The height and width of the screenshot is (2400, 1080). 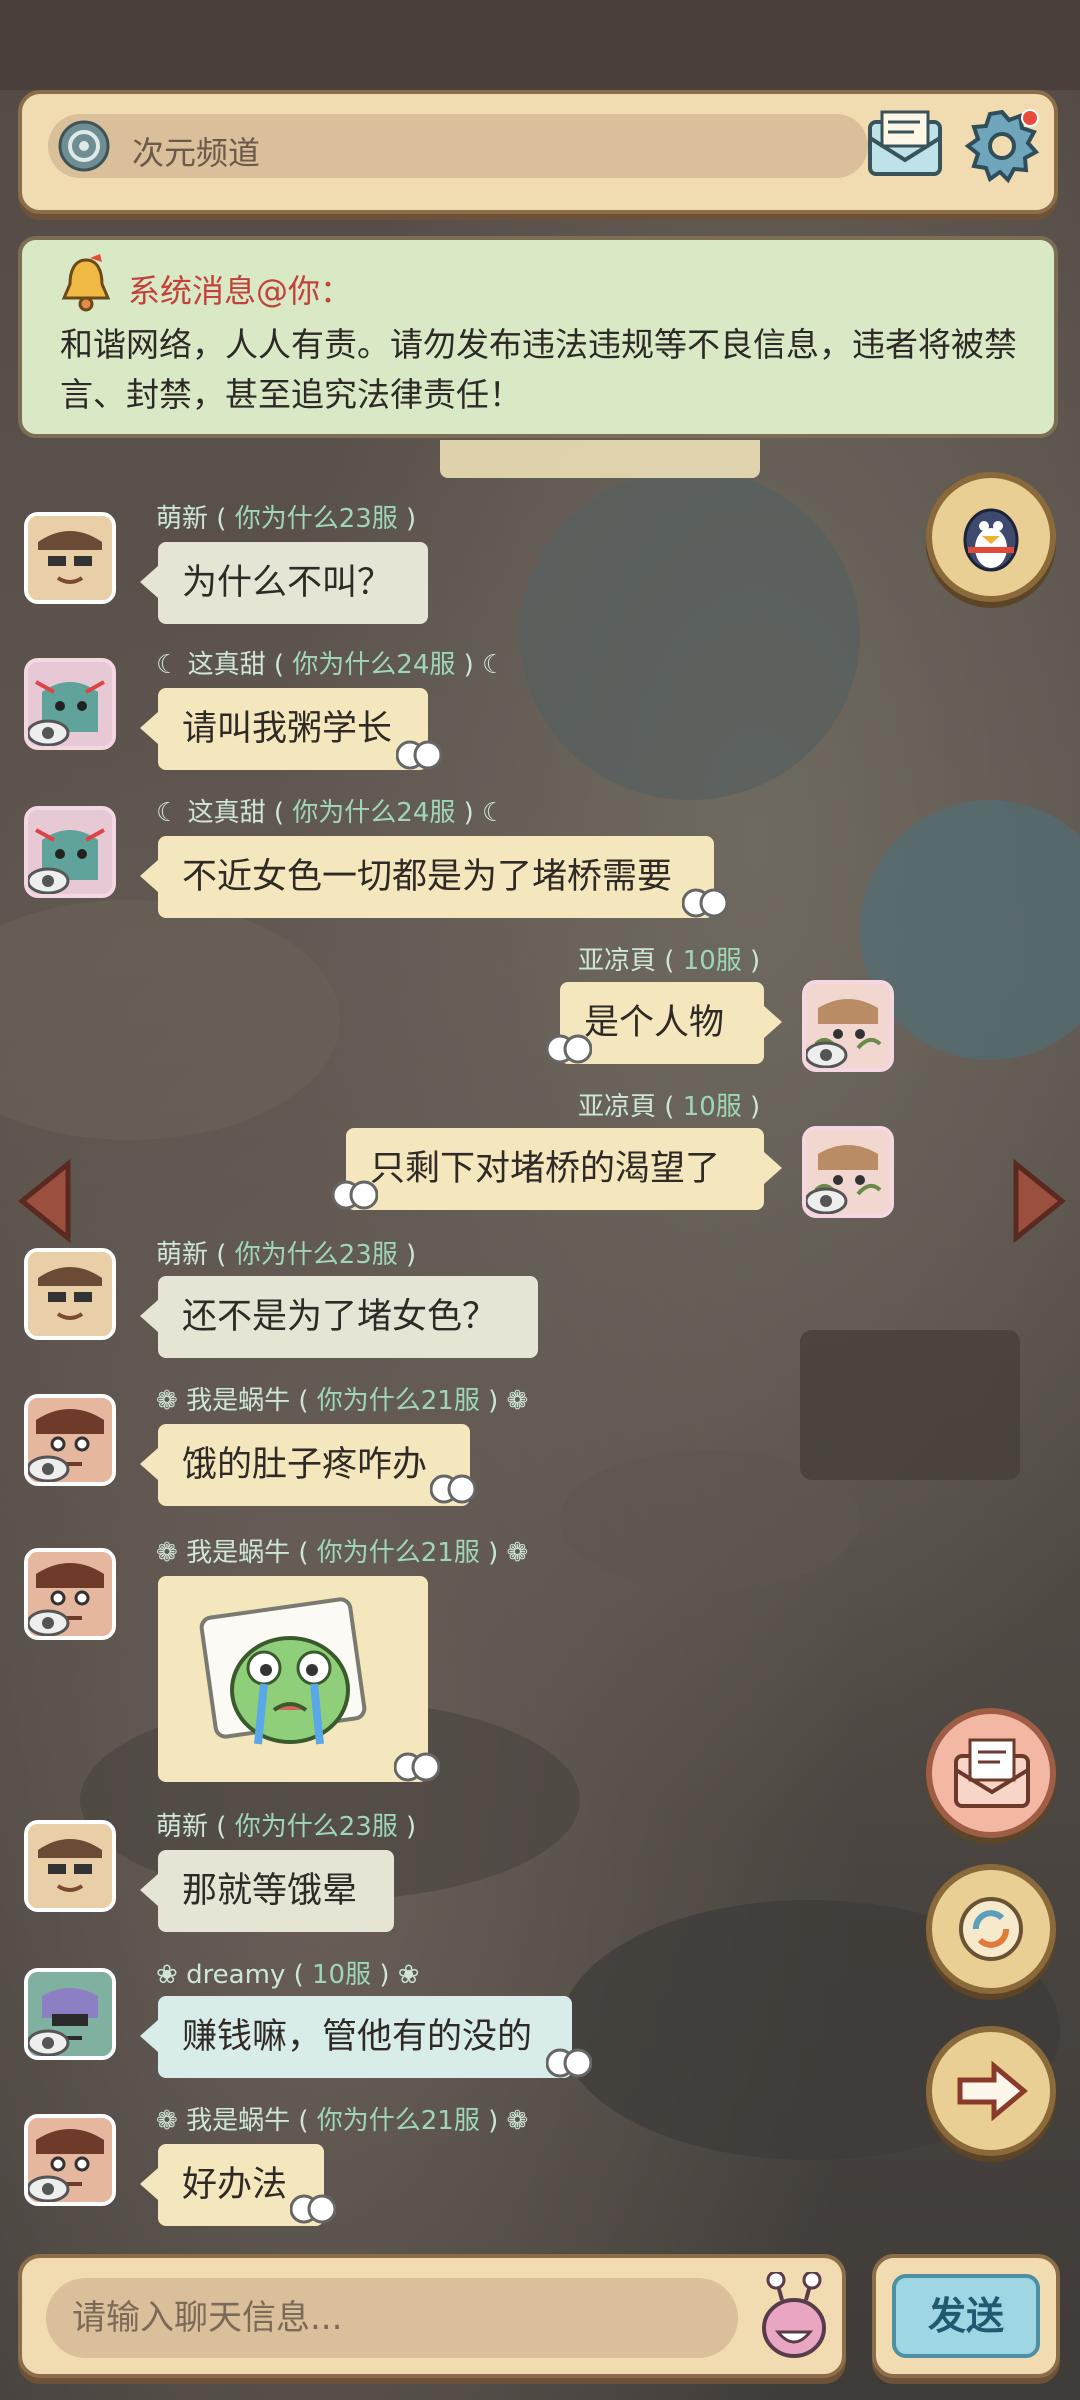 I want to click on message-bubble: 还不是为了堵女色？, so click(x=339, y=1317).